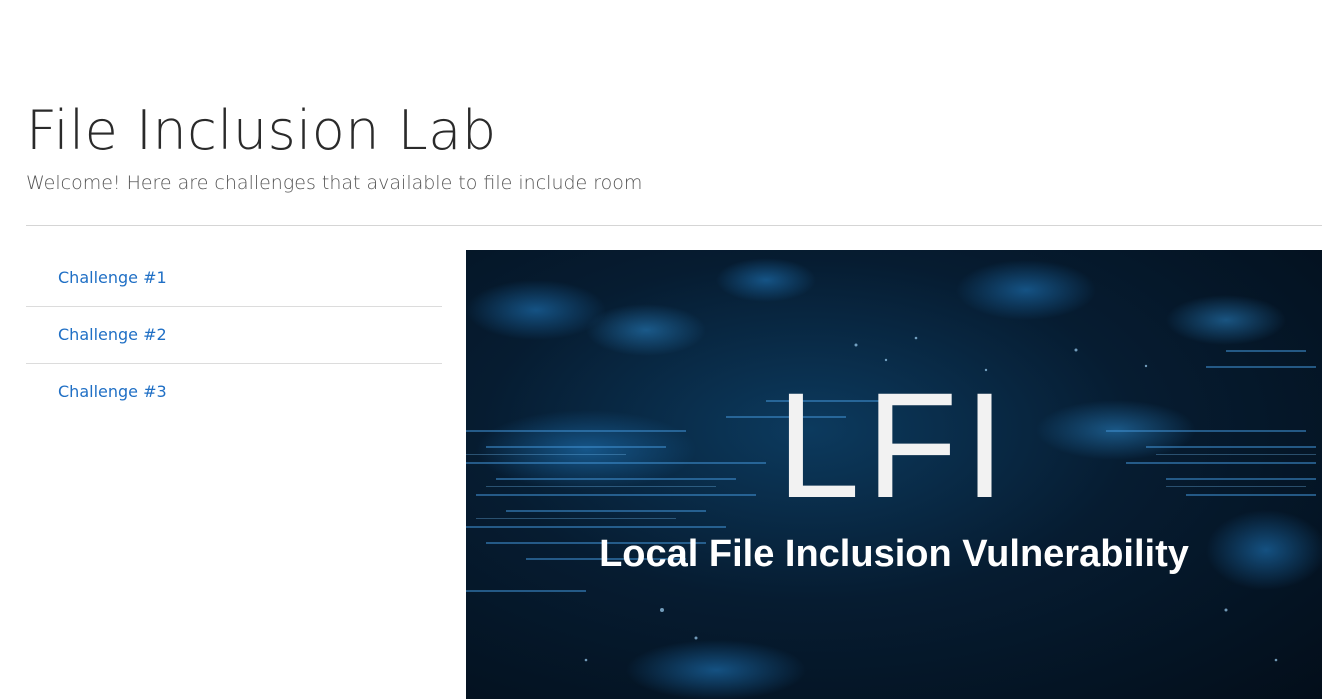 The height and width of the screenshot is (699, 1336). What do you see at coordinates (894, 554) in the screenshot?
I see `hero-caption: Local File Inclusion Vulnerability` at bounding box center [894, 554].